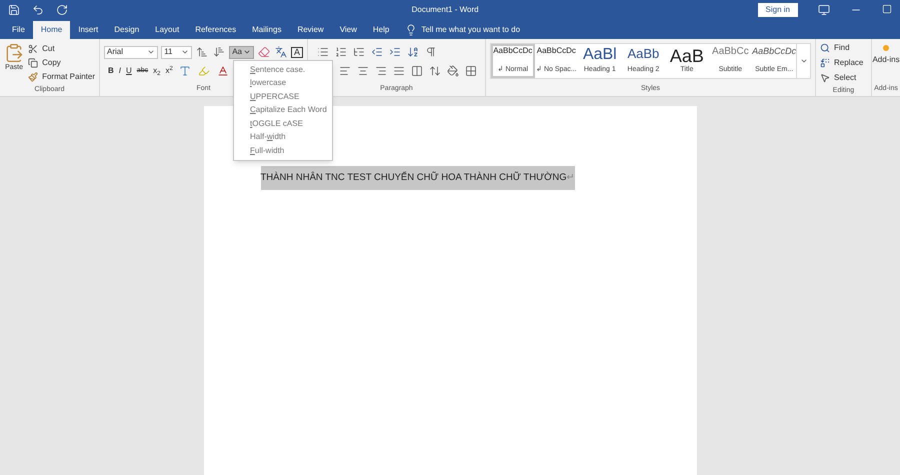  Describe the element at coordinates (296, 52) in the screenshot. I see `character-border-button: A` at that location.